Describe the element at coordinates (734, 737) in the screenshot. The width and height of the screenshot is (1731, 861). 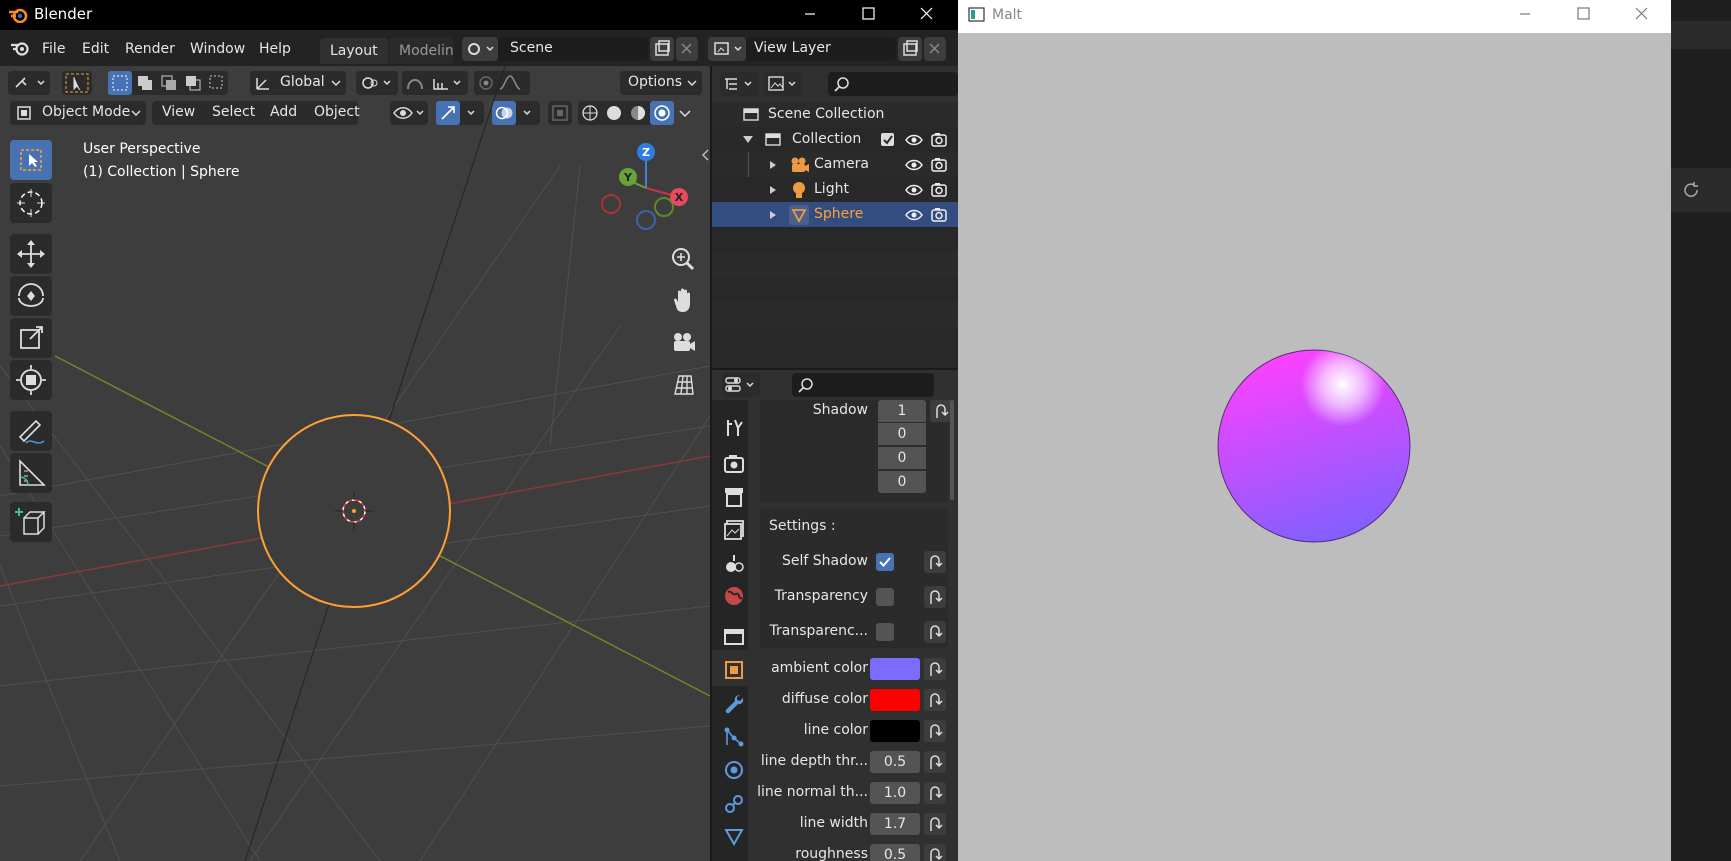
I see `particles-tab-icon` at that location.